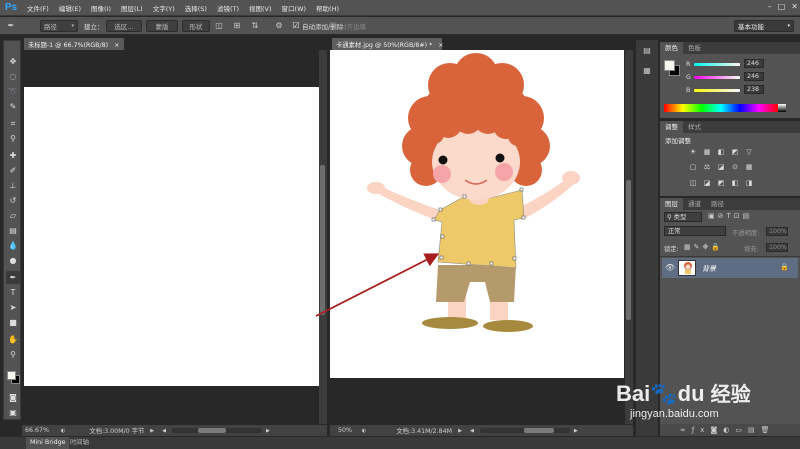 This screenshot has height=449, width=800. What do you see at coordinates (730, 268) in the screenshot?
I see `layer-row: 👁 背景 🔒` at bounding box center [730, 268].